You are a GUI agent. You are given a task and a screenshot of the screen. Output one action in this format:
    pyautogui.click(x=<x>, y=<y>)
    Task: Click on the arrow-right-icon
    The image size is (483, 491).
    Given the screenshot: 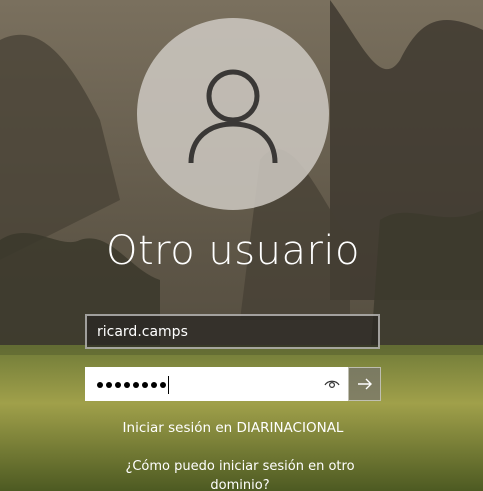 What is the action you would take?
    pyautogui.click(x=364, y=384)
    